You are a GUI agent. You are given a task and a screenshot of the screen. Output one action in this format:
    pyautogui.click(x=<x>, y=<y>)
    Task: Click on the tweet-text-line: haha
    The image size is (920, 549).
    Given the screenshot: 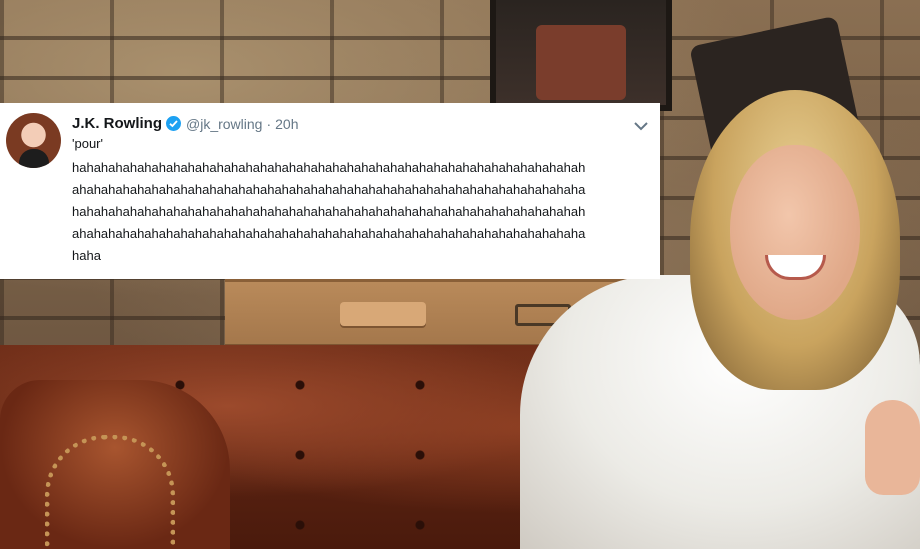 What is the action you would take?
    pyautogui.click(x=86, y=255)
    